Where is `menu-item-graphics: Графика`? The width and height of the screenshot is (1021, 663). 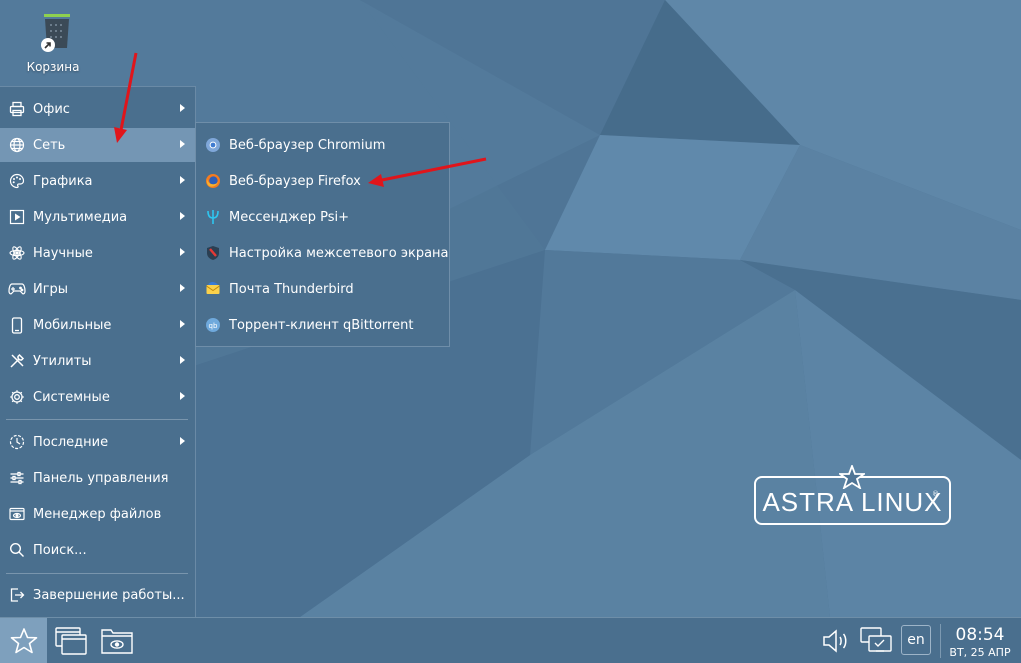 menu-item-graphics: Графика is located at coordinates (97, 181).